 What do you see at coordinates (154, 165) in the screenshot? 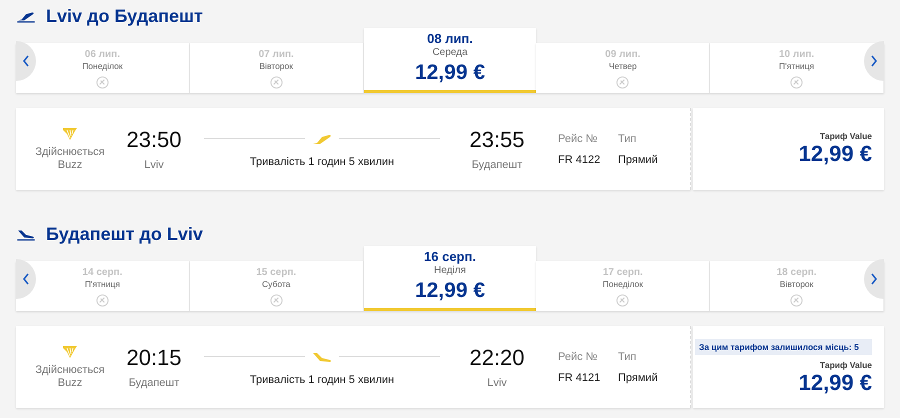
I see `departure-city: Lviv` at bounding box center [154, 165].